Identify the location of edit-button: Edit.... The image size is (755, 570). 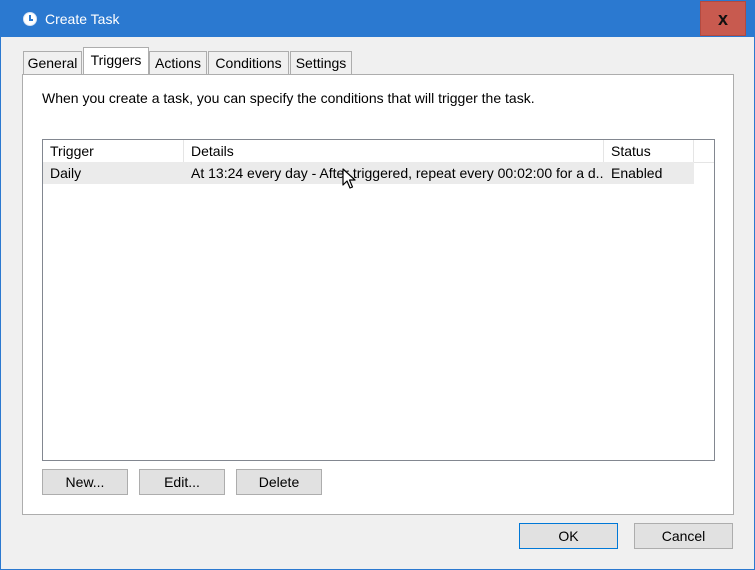
(182, 482).